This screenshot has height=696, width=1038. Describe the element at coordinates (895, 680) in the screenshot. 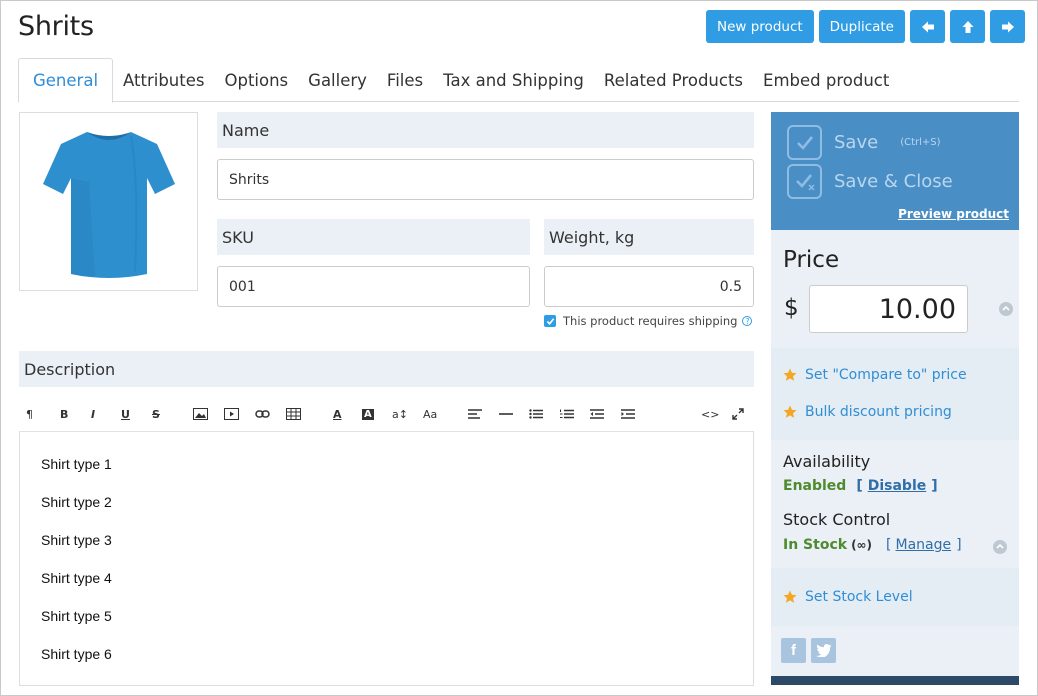

I see `sidebar-footer` at that location.